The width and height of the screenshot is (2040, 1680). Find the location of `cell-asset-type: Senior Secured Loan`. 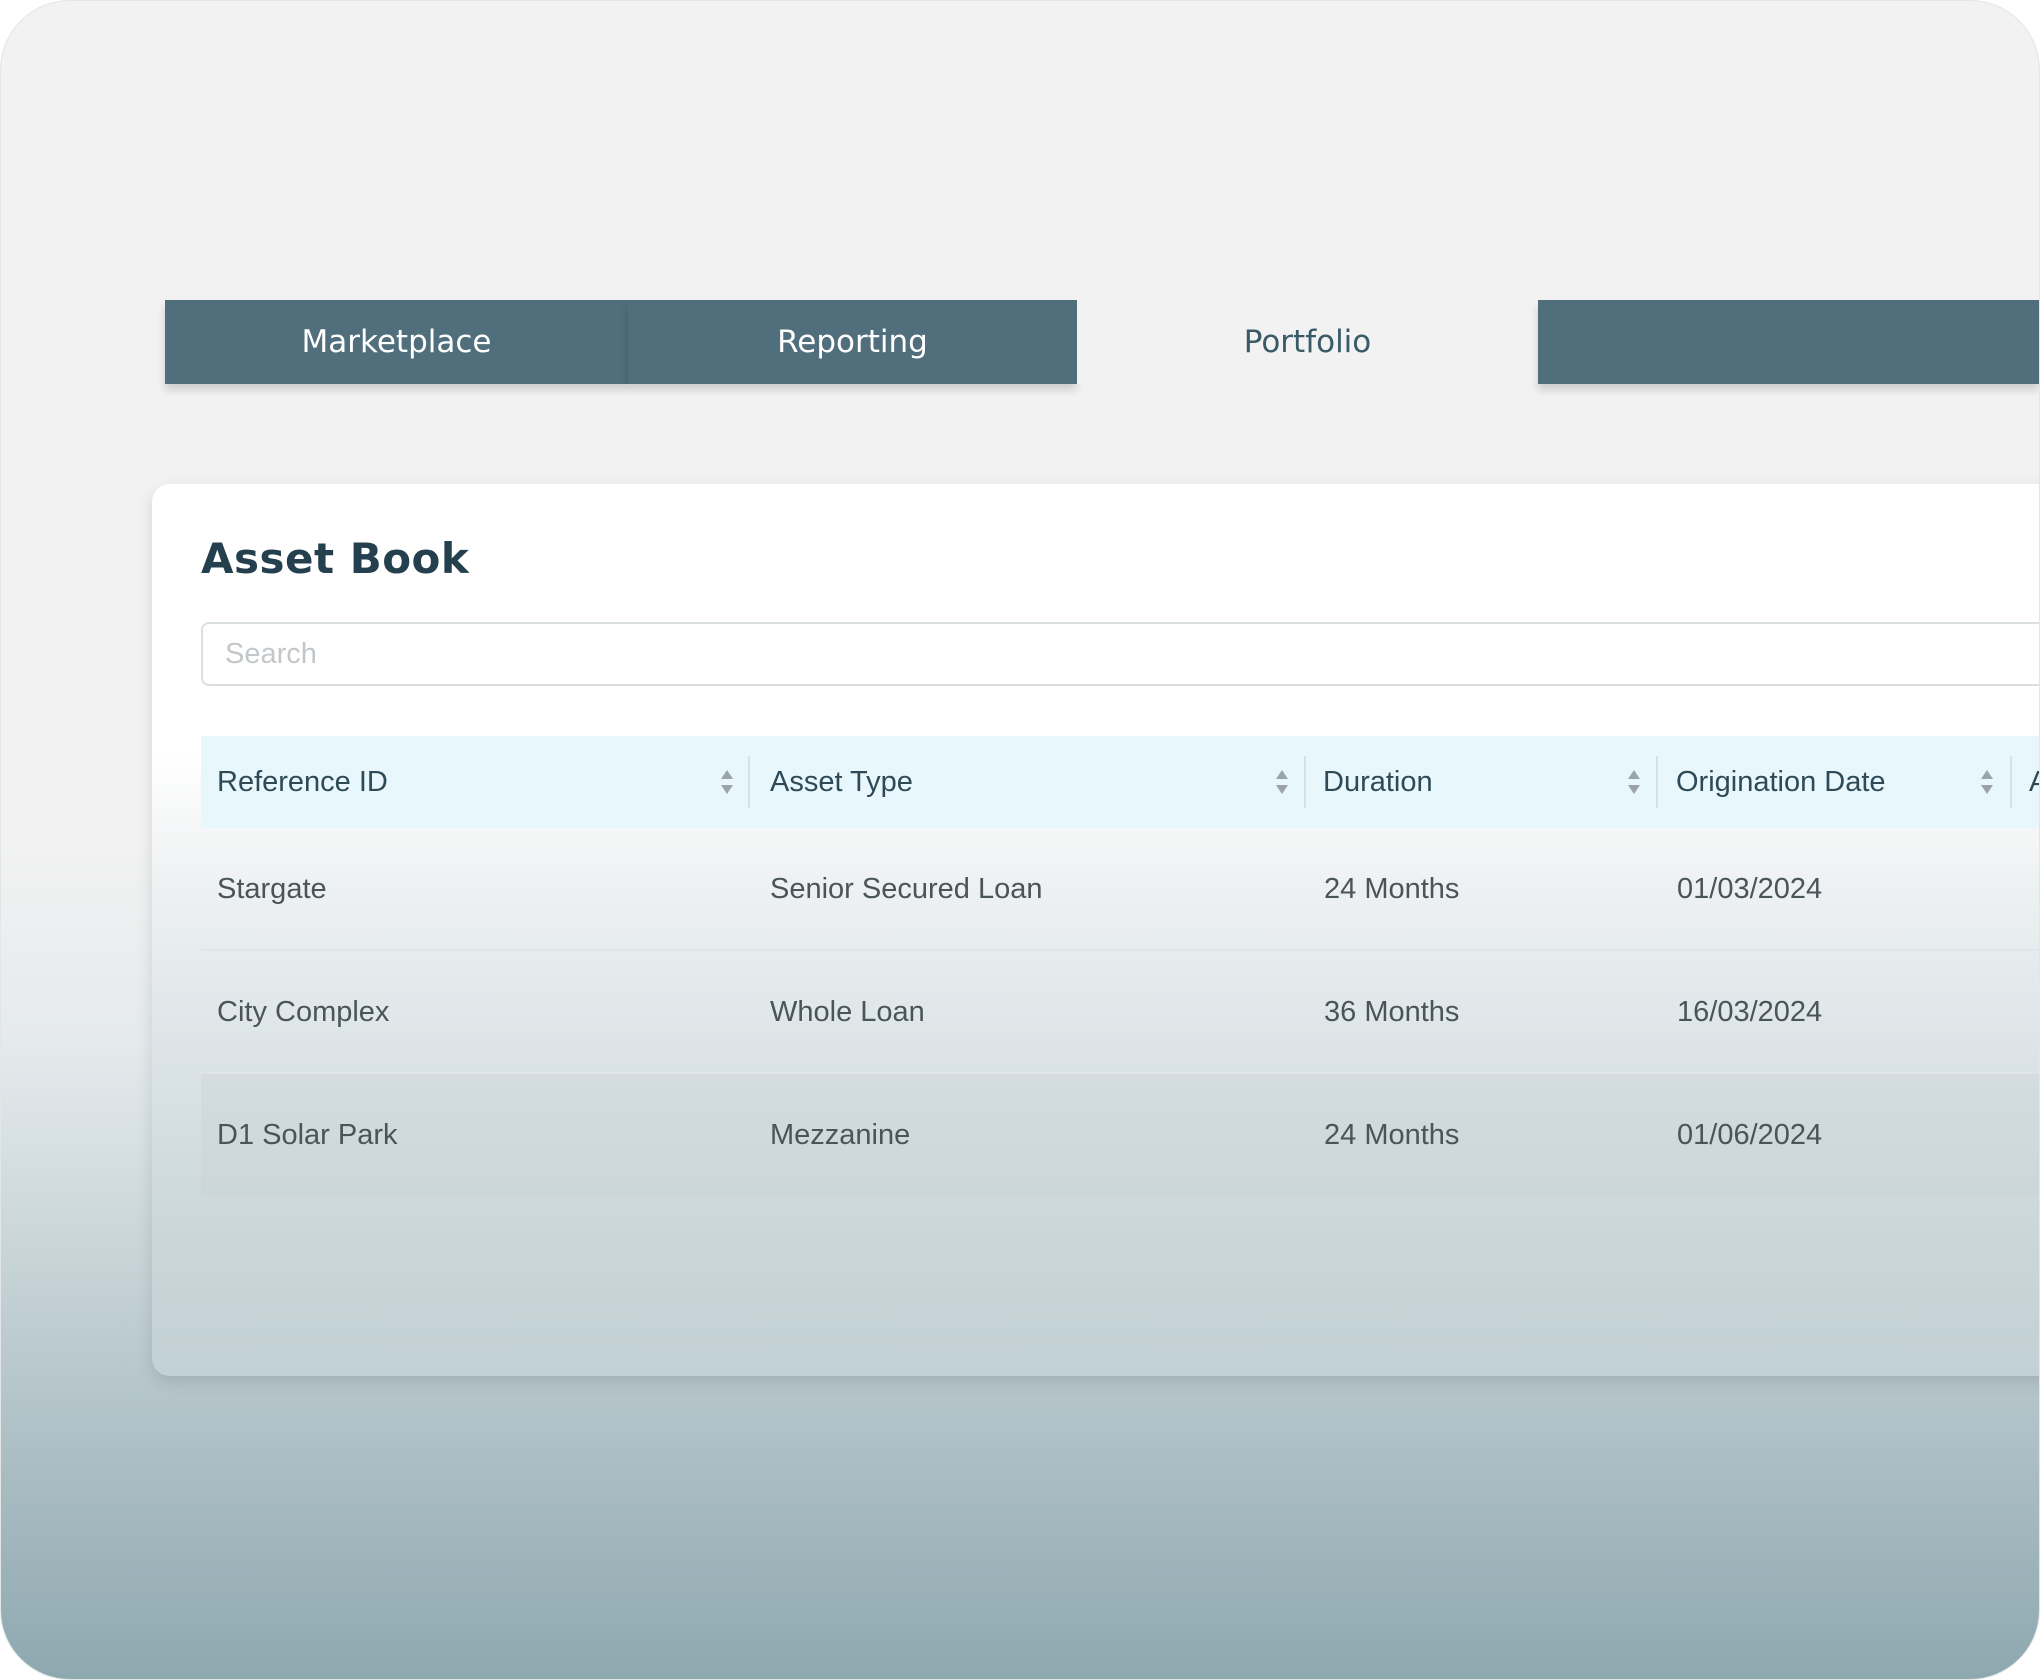

cell-asset-type: Senior Secured Loan is located at coordinates (906, 889).